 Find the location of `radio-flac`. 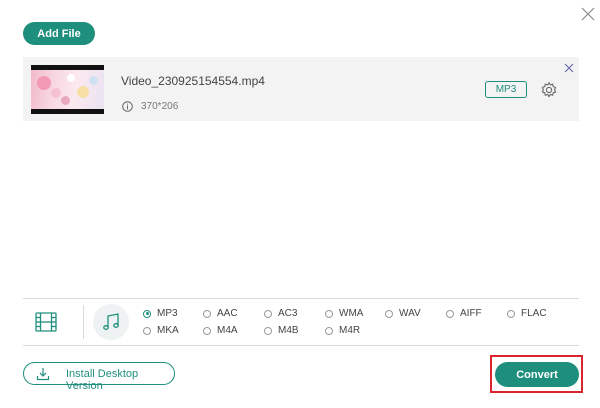

radio-flac is located at coordinates (511, 313).